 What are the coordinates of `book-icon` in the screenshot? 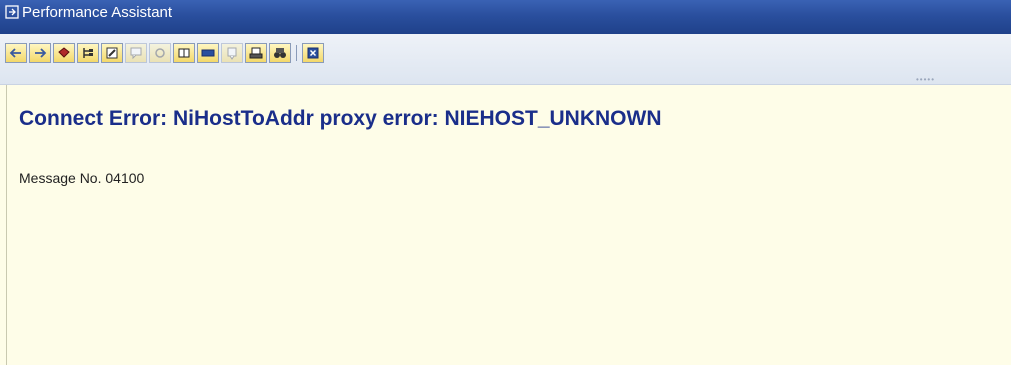 It's located at (64, 52).